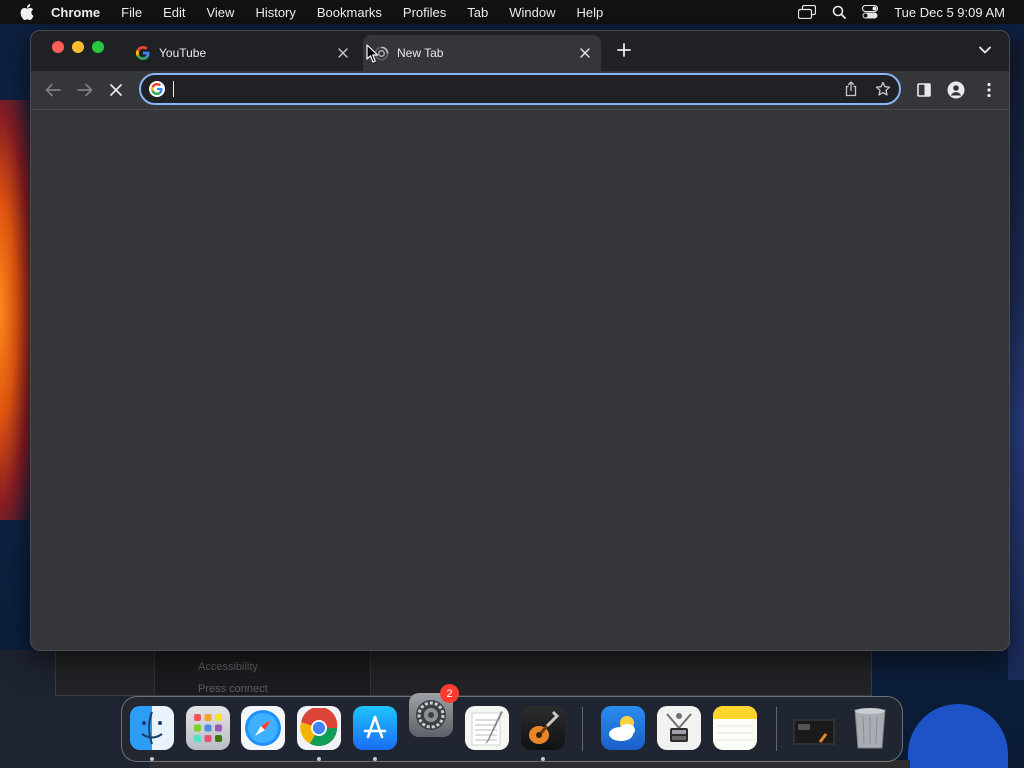  Describe the element at coordinates (75, 12) in the screenshot. I see `menu-app-name: Chrome` at that location.